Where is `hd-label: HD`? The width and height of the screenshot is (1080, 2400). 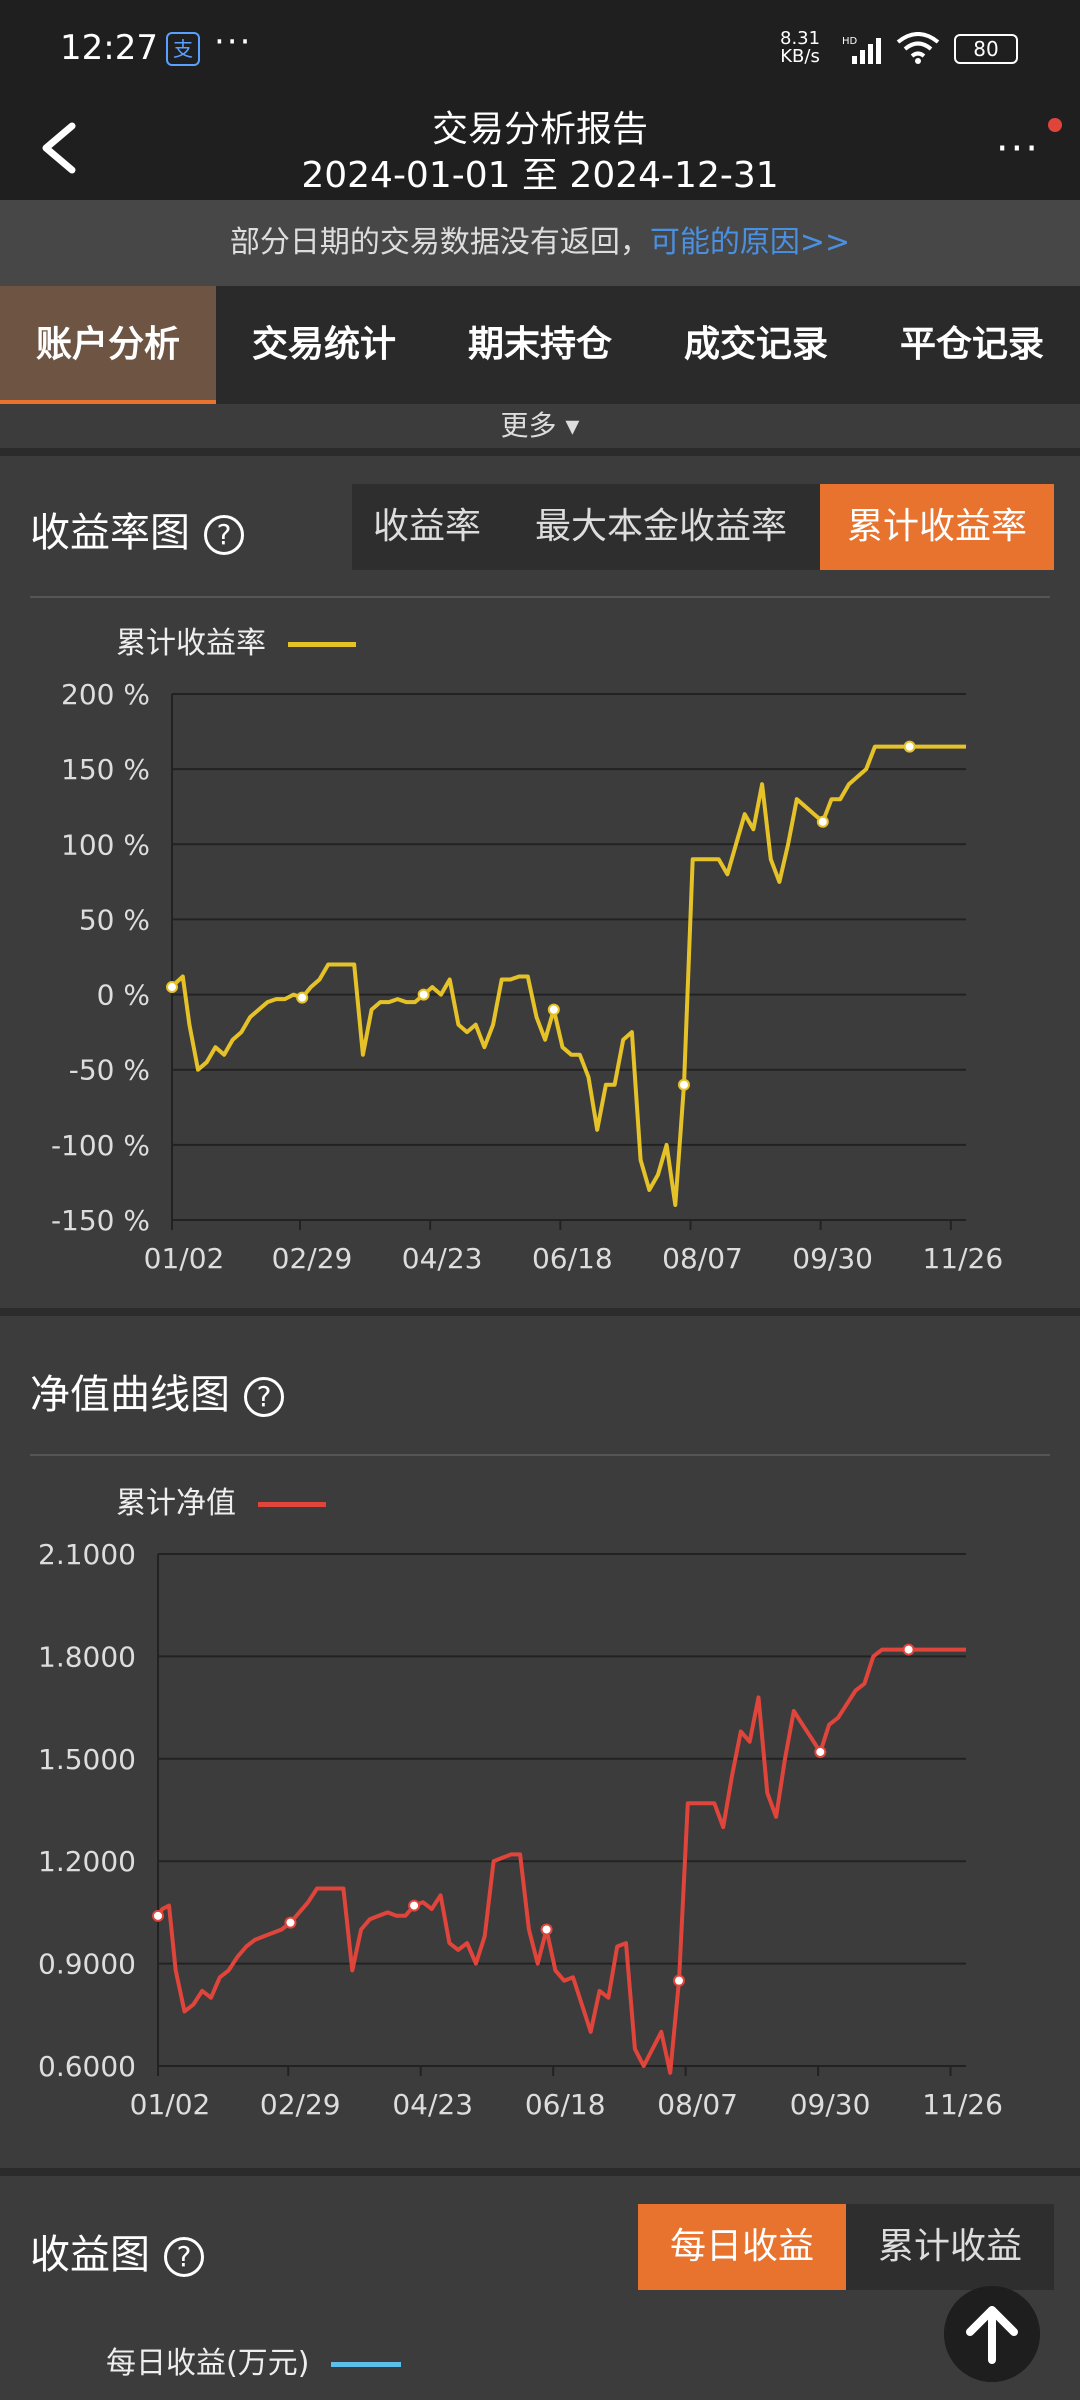
hd-label: HD is located at coordinates (850, 41).